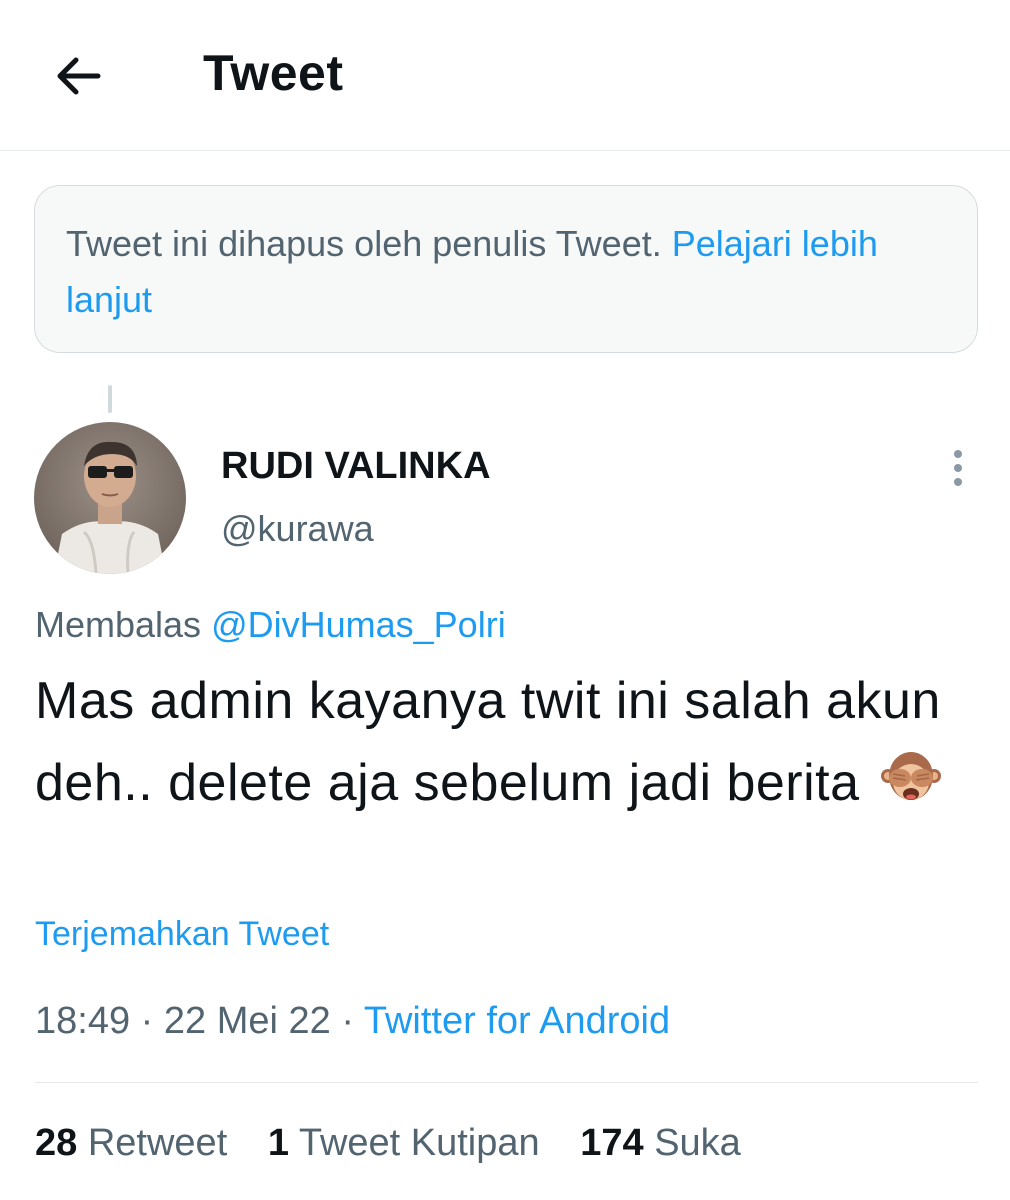 This screenshot has width=1010, height=1200. Describe the element at coordinates (505, 150) in the screenshot. I see `header-divider` at that location.